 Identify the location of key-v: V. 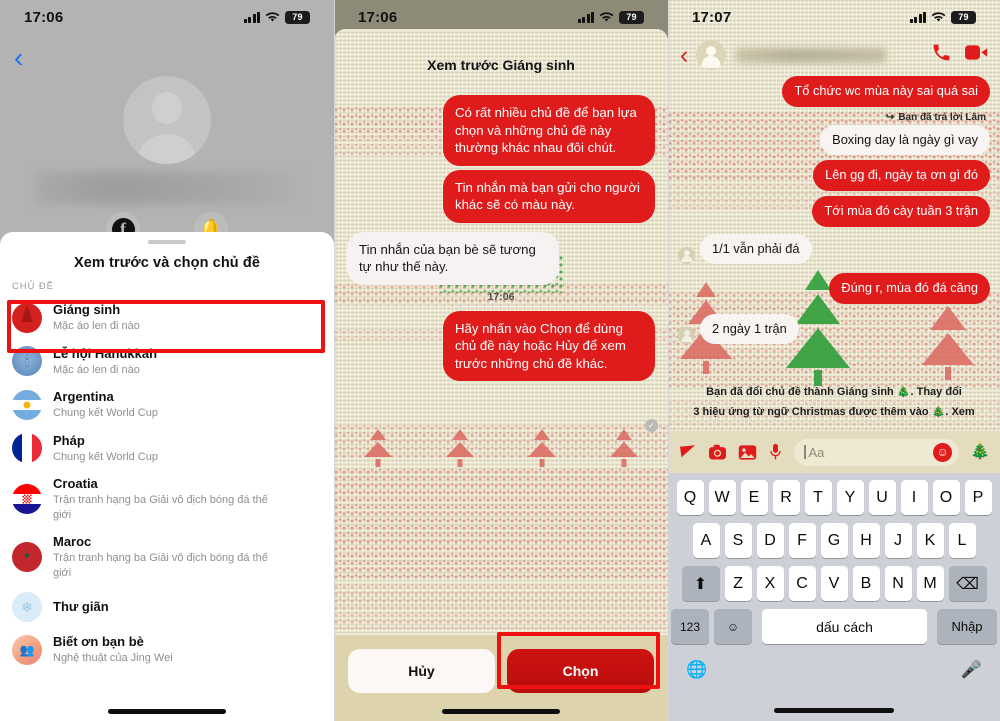
(834, 583).